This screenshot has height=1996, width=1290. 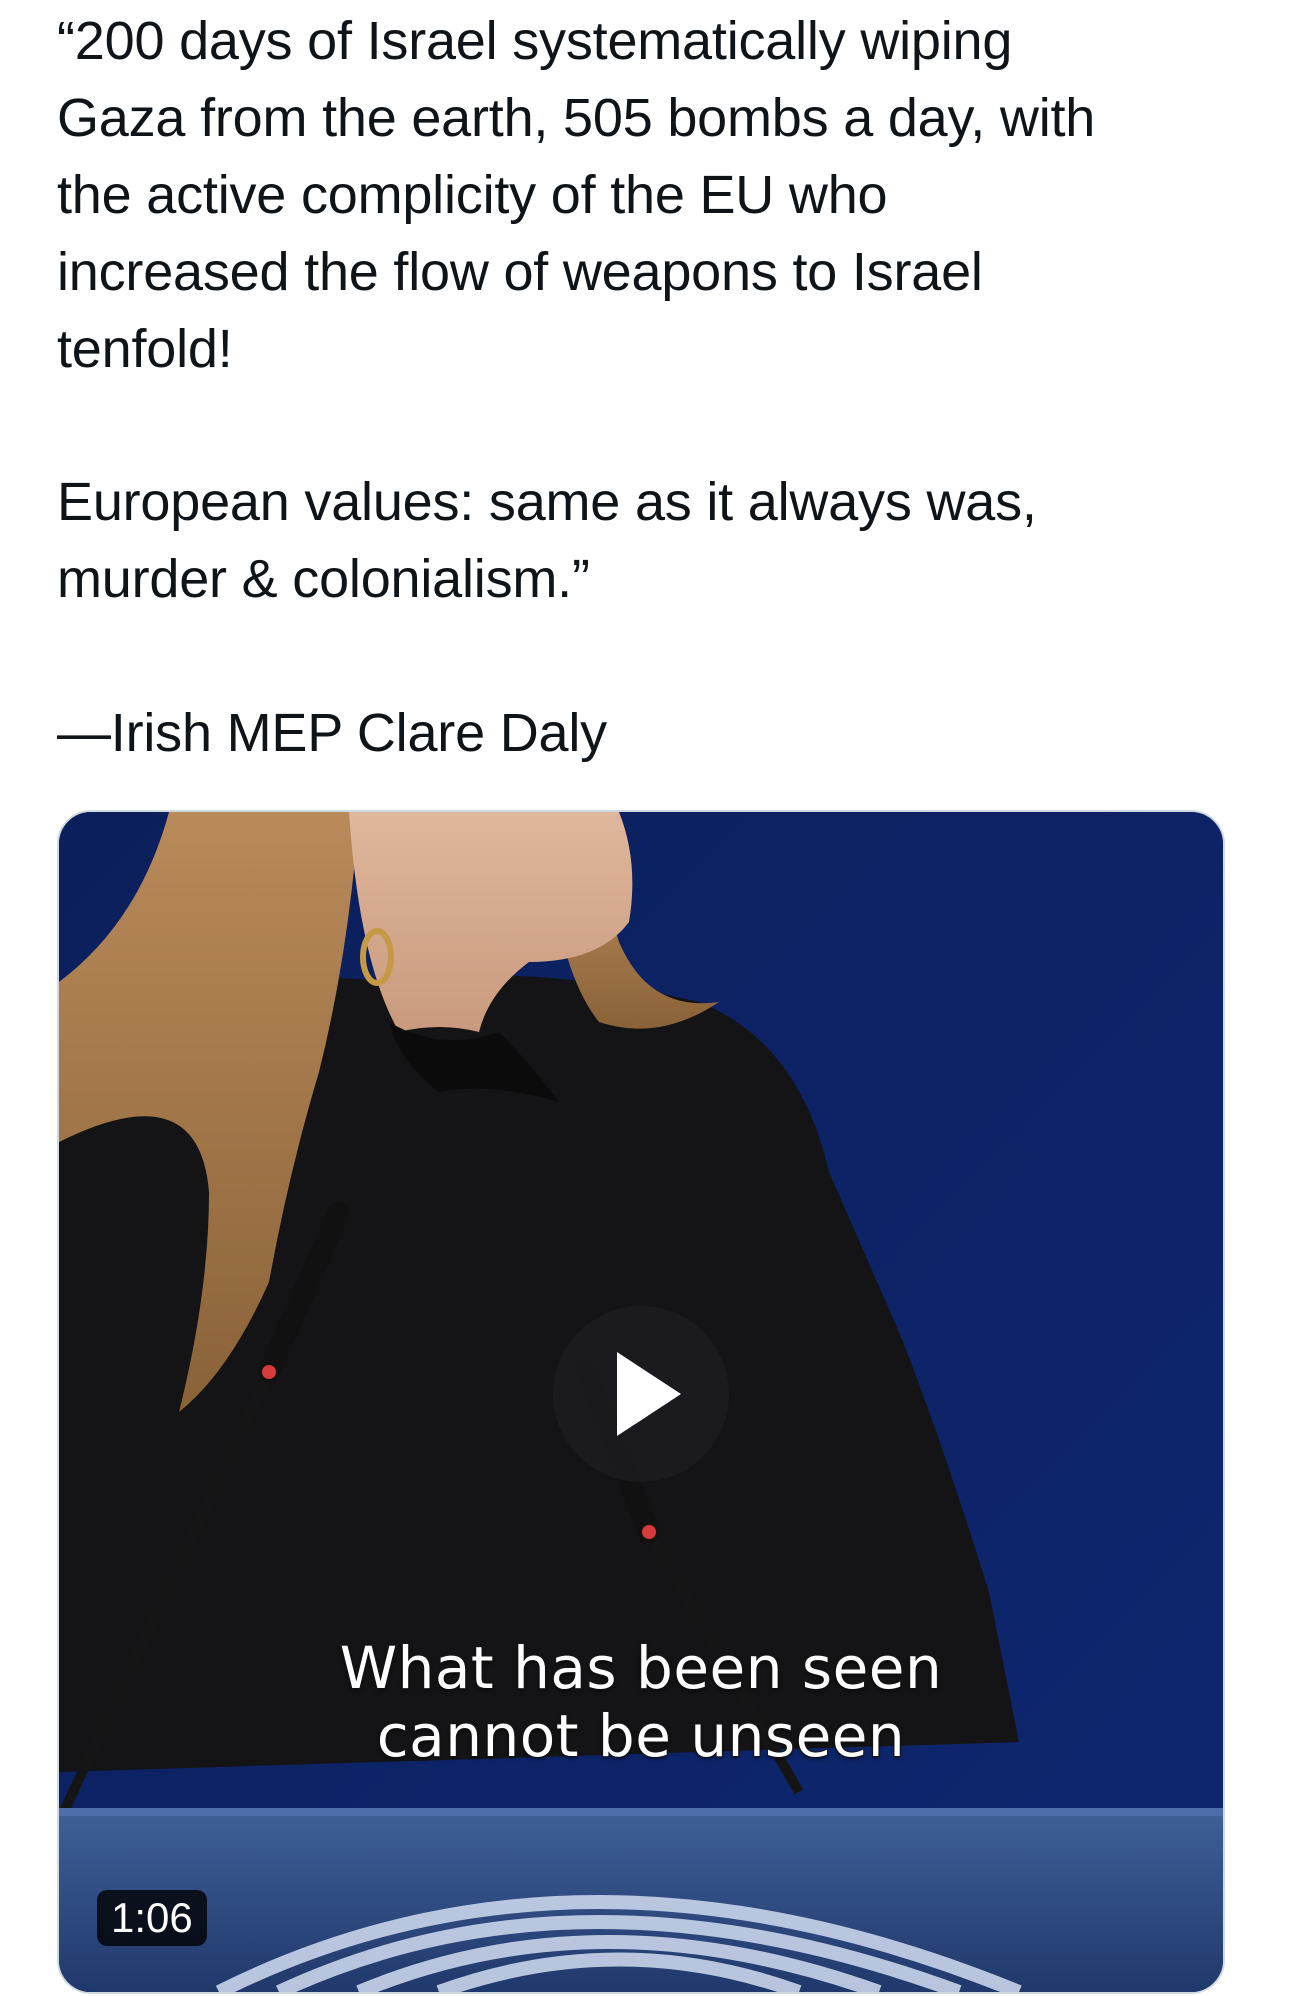 What do you see at coordinates (641, 1736) in the screenshot?
I see `subtitle-line-2: cannot be unseen` at bounding box center [641, 1736].